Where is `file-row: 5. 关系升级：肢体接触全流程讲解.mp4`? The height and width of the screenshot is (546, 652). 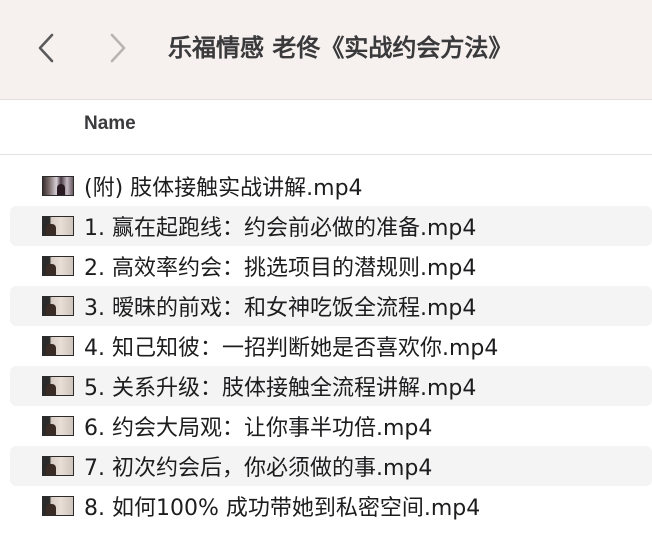 file-row: 5. 关系升级：肢体接触全流程讲解.mp4 is located at coordinates (331, 386).